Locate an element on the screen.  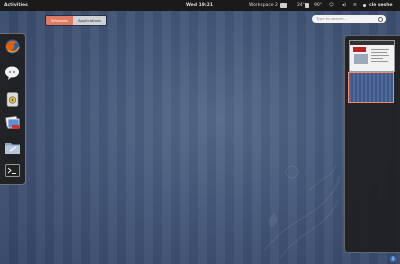
network-icon: ≋ is located at coordinates (355, 5).